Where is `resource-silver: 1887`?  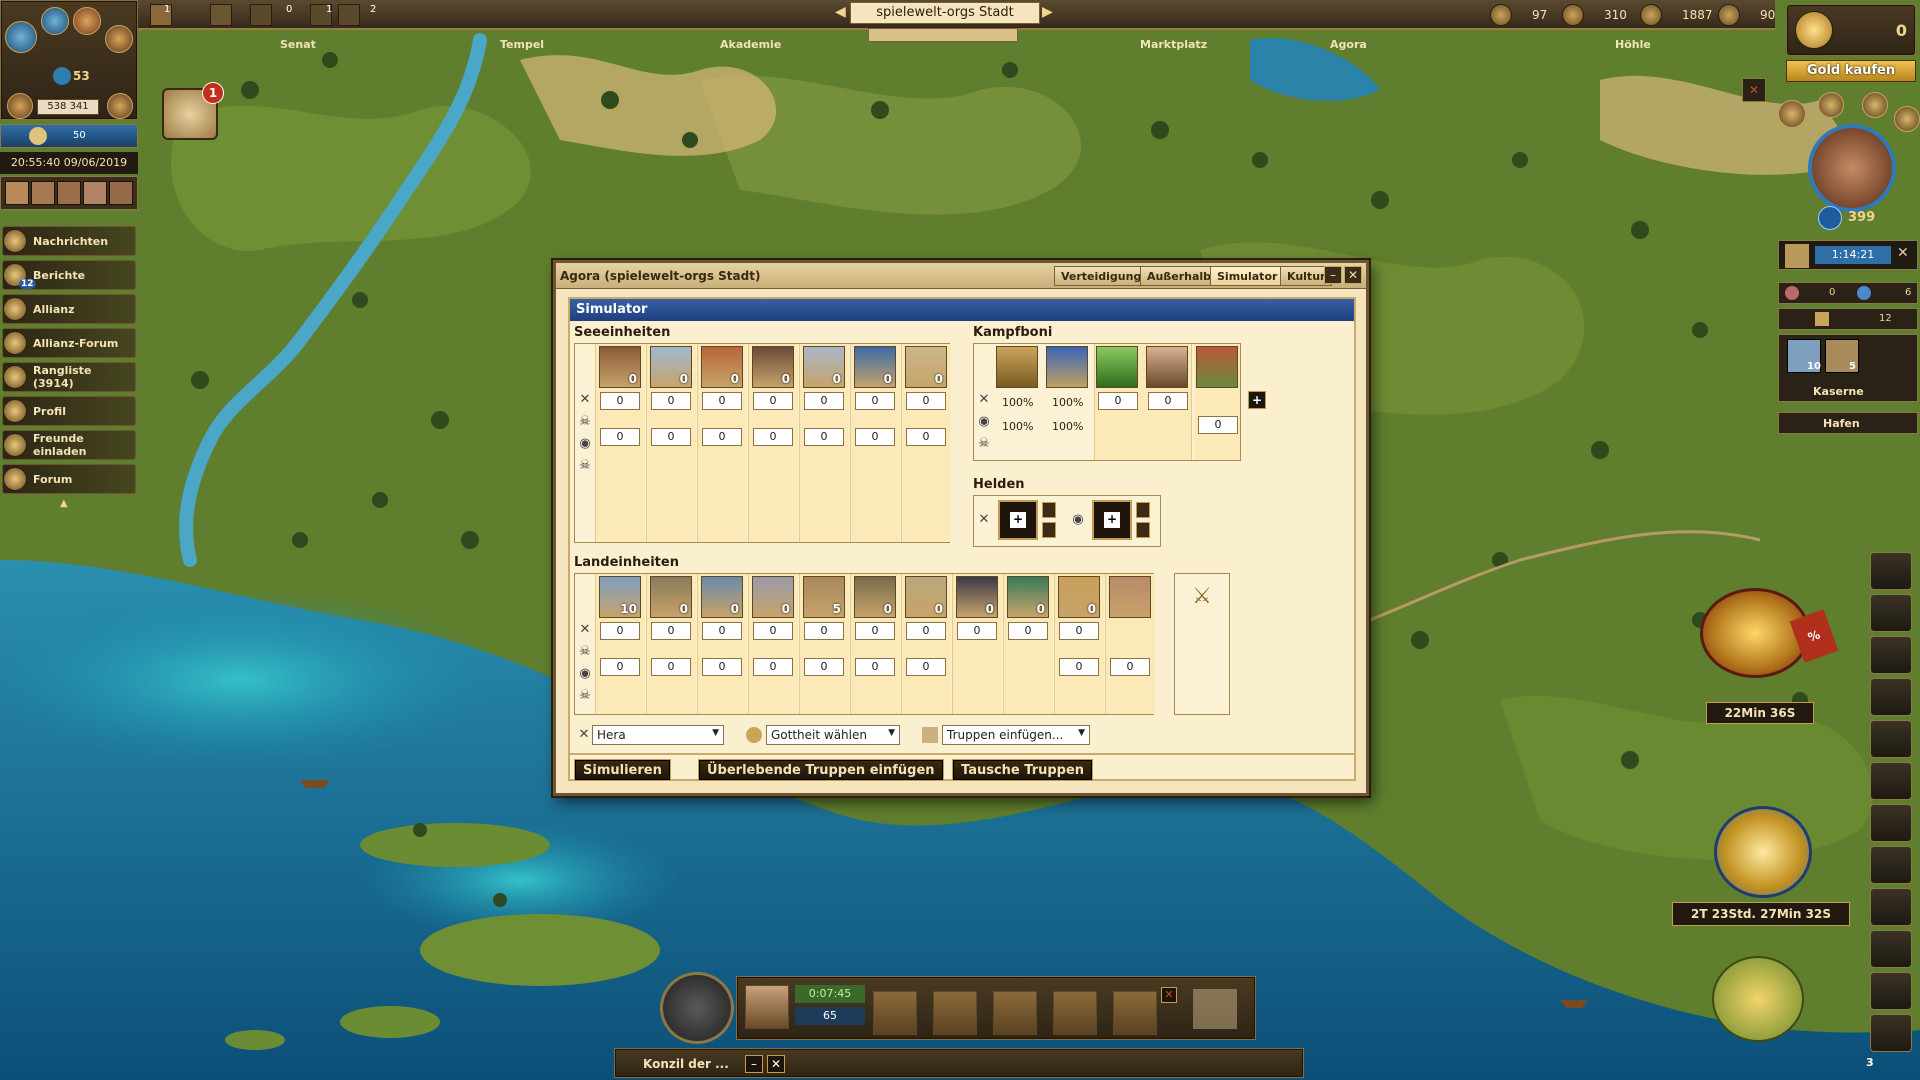
resource-silver: 1887 is located at coordinates (1676, 15).